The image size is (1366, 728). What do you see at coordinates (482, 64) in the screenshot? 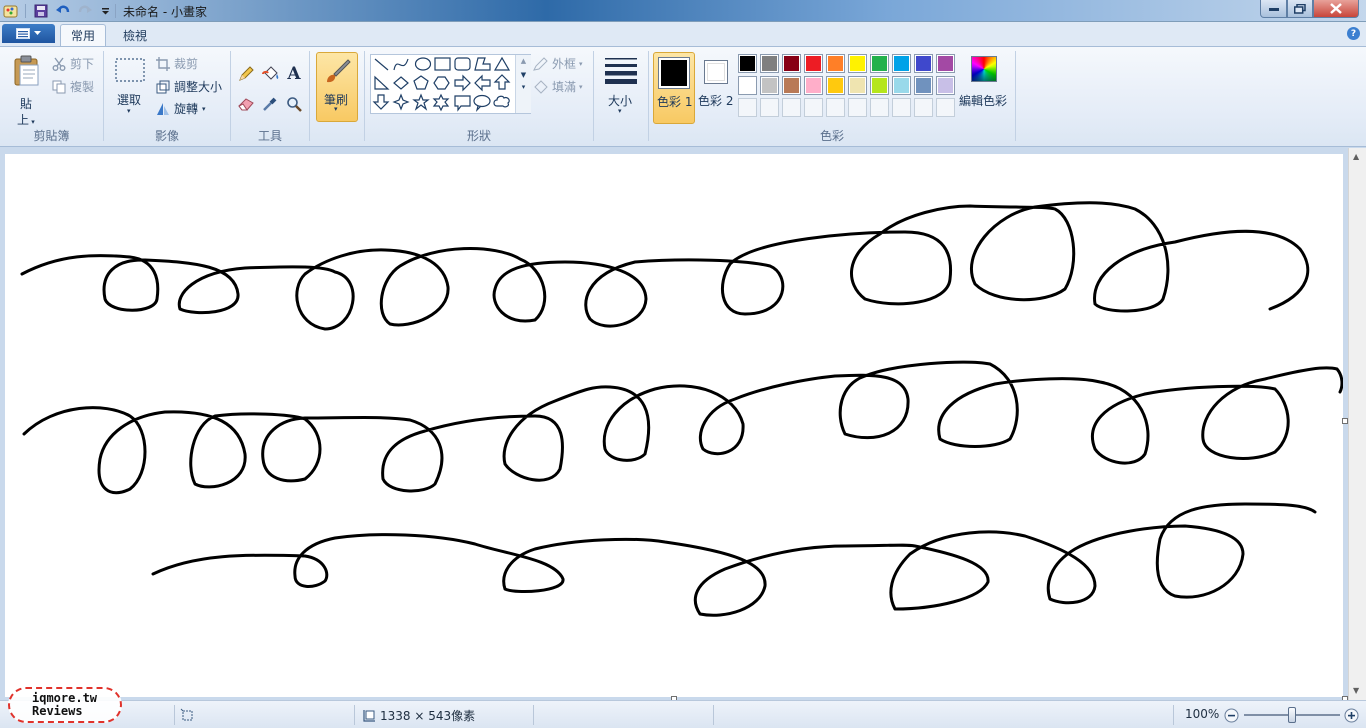
I see `polygon-shape-icon` at bounding box center [482, 64].